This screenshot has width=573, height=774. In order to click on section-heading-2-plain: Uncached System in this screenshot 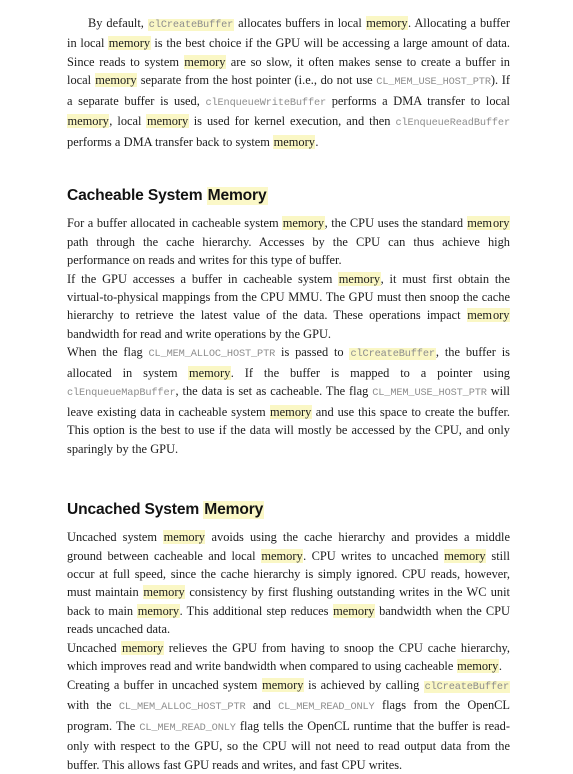, I will do `click(135, 510)`.